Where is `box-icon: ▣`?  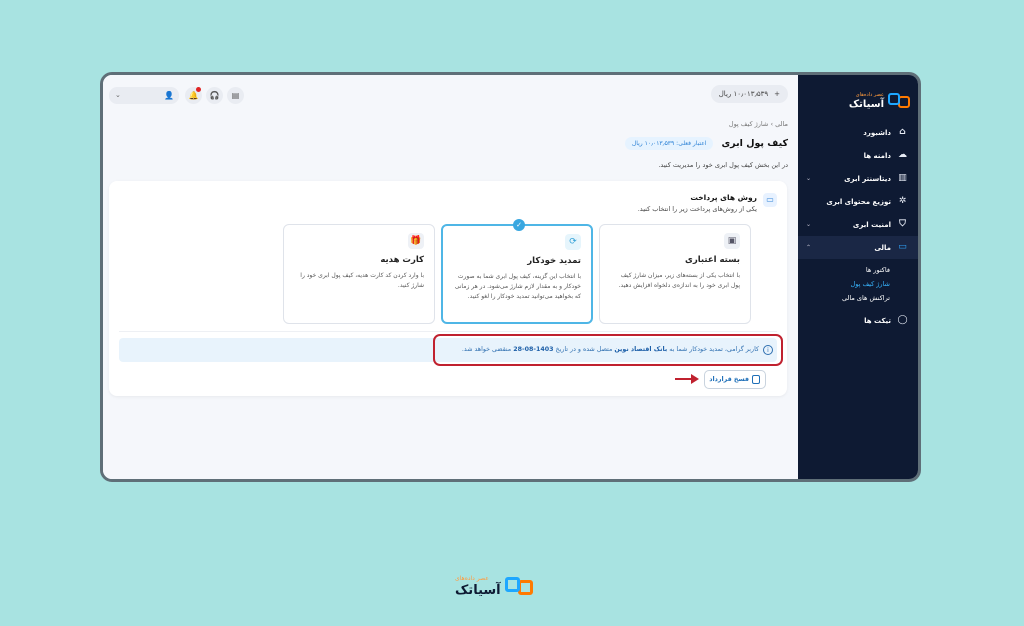 box-icon: ▣ is located at coordinates (732, 241).